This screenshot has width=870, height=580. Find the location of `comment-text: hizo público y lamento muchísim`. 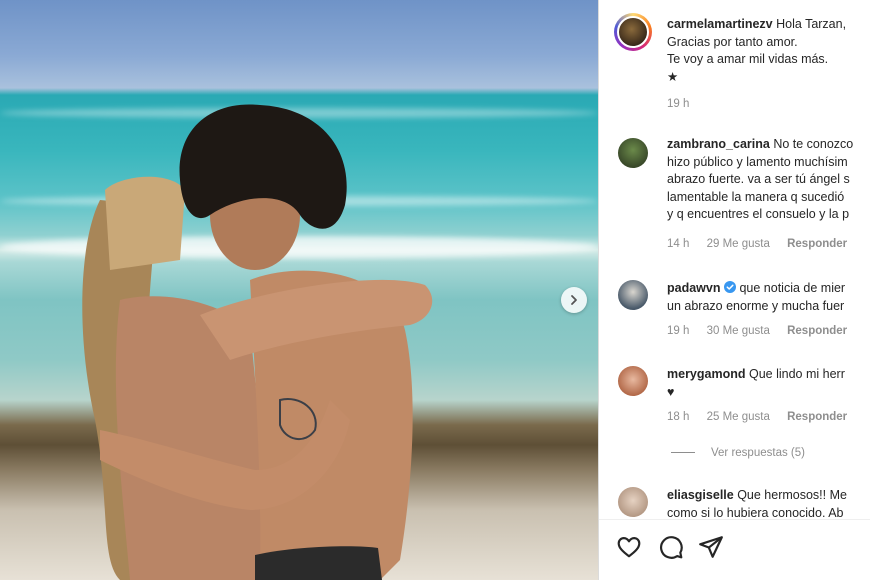

comment-text: hizo público y lamento muchísim is located at coordinates (757, 161).